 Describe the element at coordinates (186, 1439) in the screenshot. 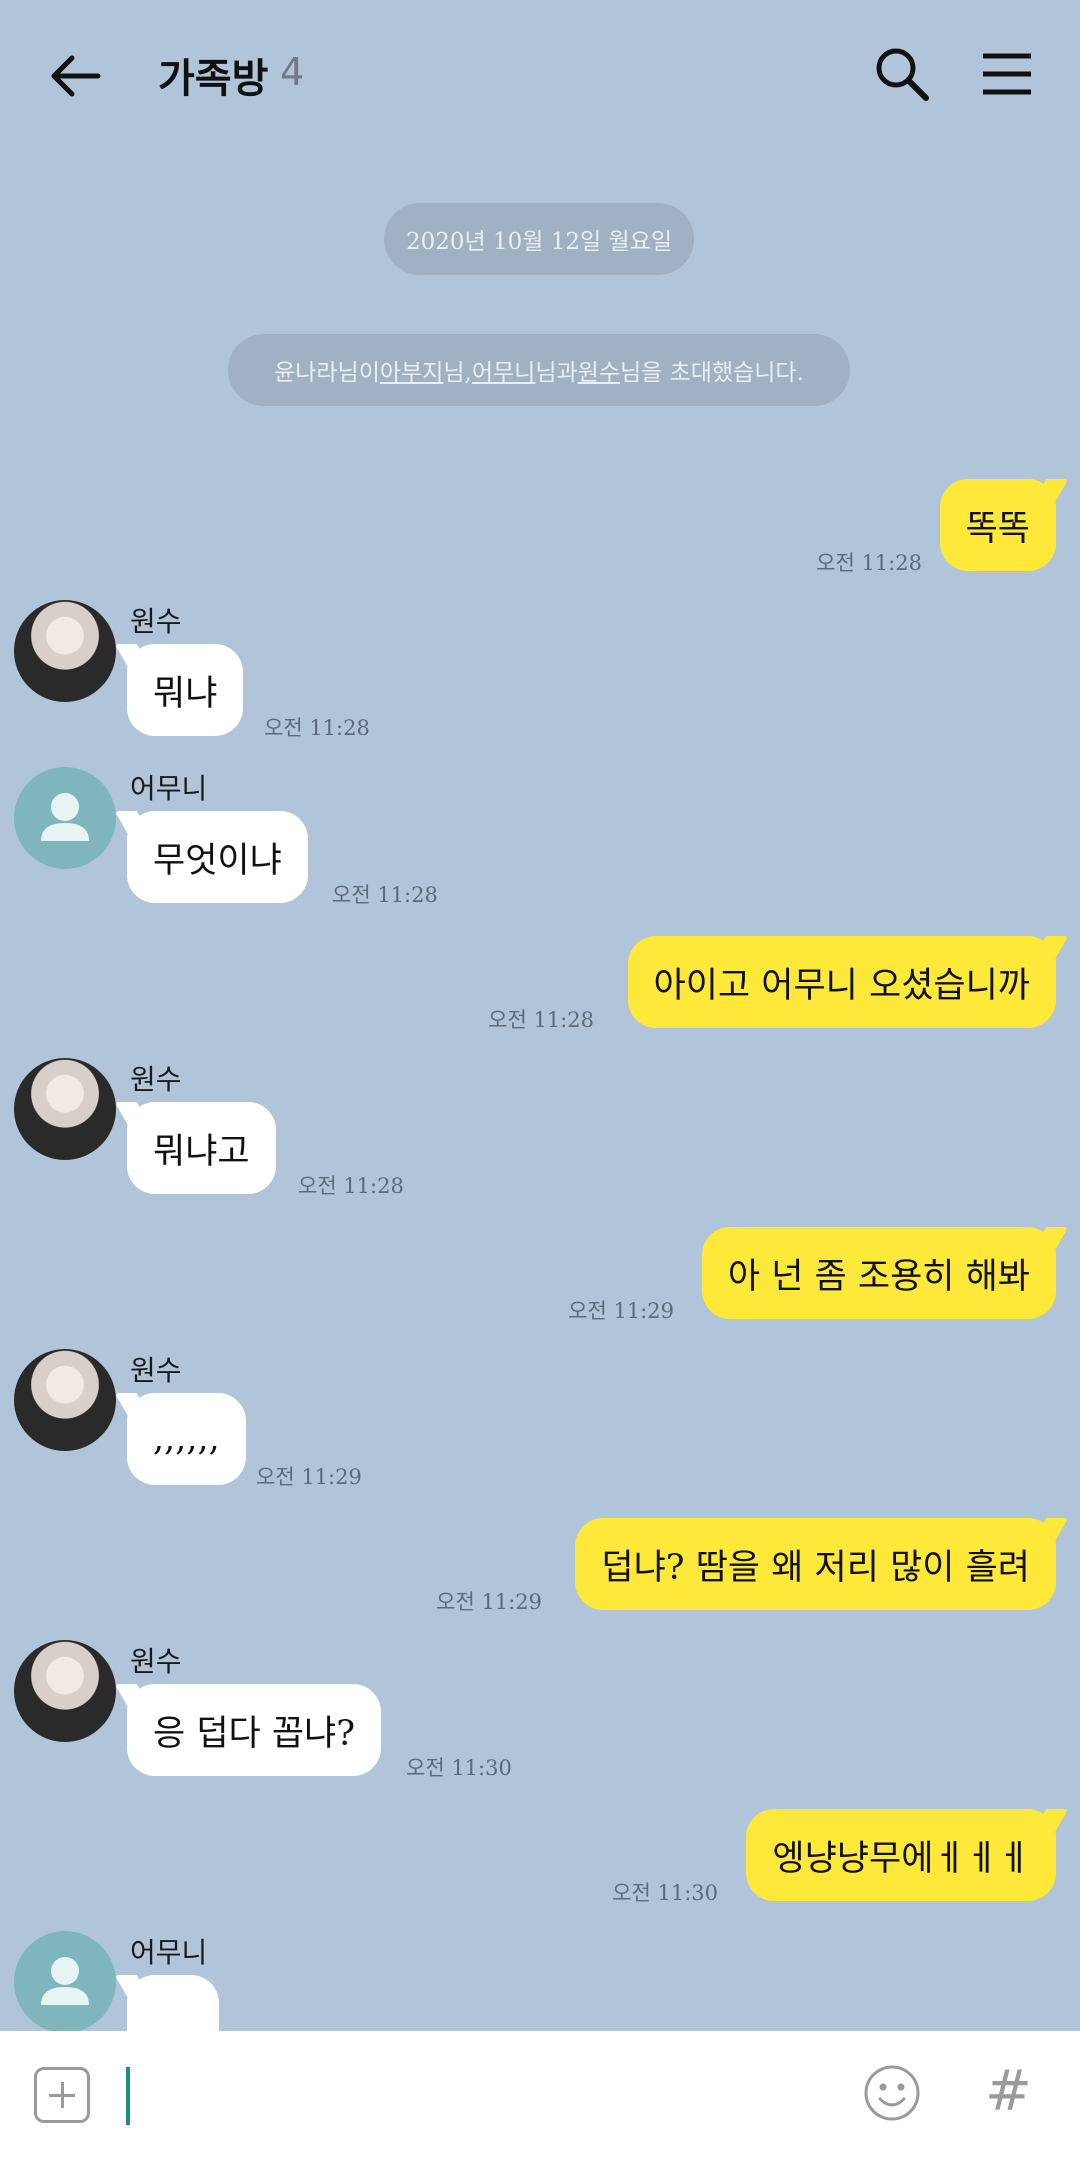

I see `incoming-message-bubble: ,,,,,,` at that location.